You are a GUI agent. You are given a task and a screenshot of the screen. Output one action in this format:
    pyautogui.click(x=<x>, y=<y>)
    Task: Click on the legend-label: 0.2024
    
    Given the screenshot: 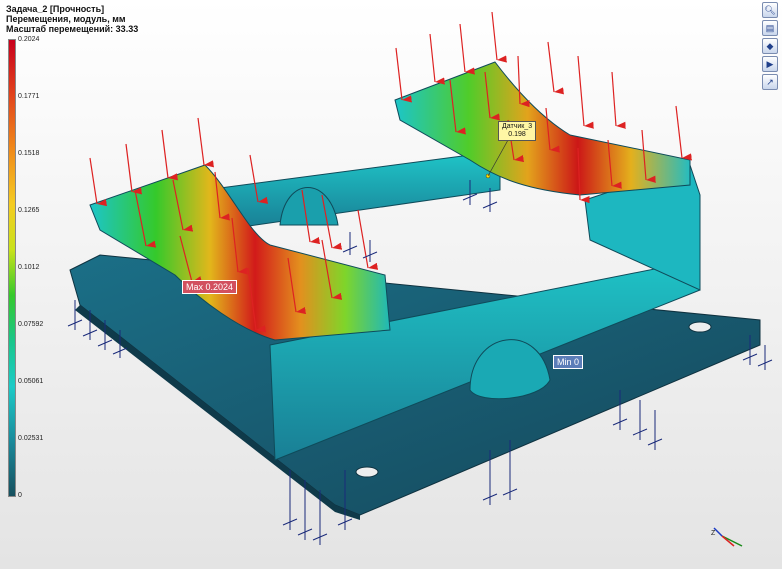 What is the action you would take?
    pyautogui.click(x=29, y=39)
    